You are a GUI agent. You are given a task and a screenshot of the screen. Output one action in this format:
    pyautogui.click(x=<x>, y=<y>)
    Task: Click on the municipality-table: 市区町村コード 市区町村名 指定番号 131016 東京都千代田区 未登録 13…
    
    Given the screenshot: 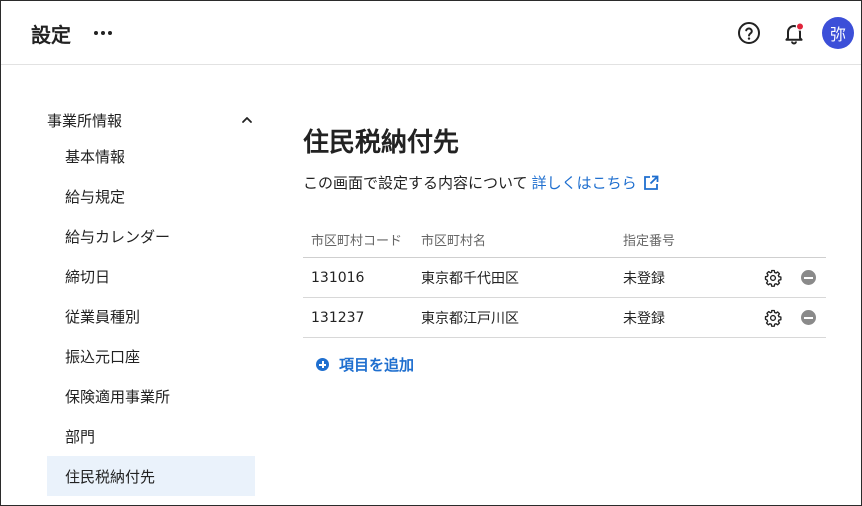 What is the action you would take?
    pyautogui.click(x=564, y=280)
    